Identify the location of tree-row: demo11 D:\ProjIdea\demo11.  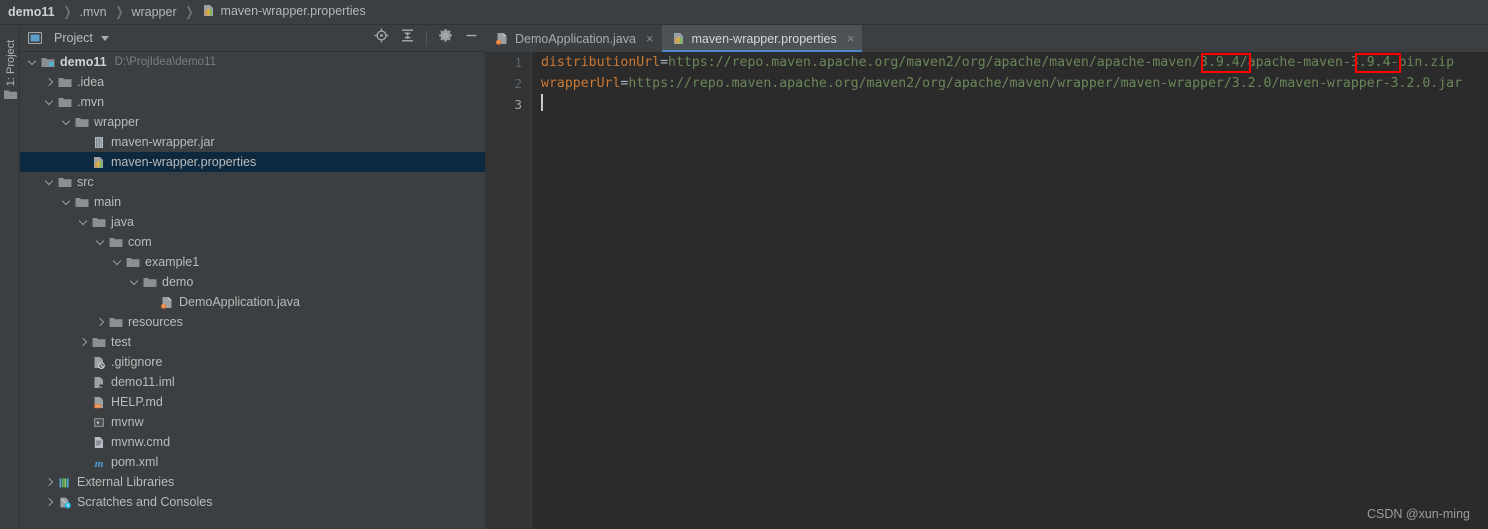
(252, 62).